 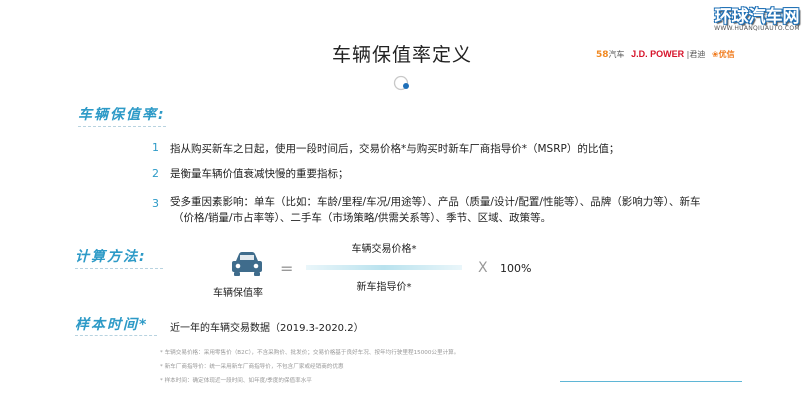 What do you see at coordinates (238, 293) in the screenshot?
I see `formula-left-label: 车辆保值率` at bounding box center [238, 293].